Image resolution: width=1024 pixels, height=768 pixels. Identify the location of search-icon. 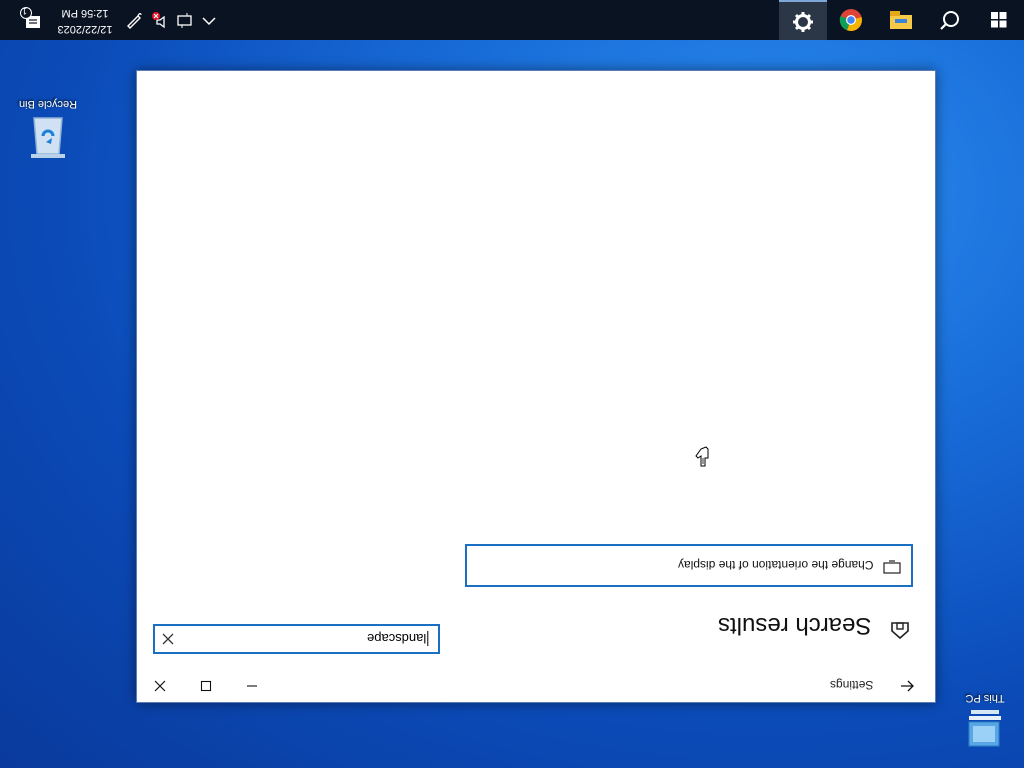
(949, 20).